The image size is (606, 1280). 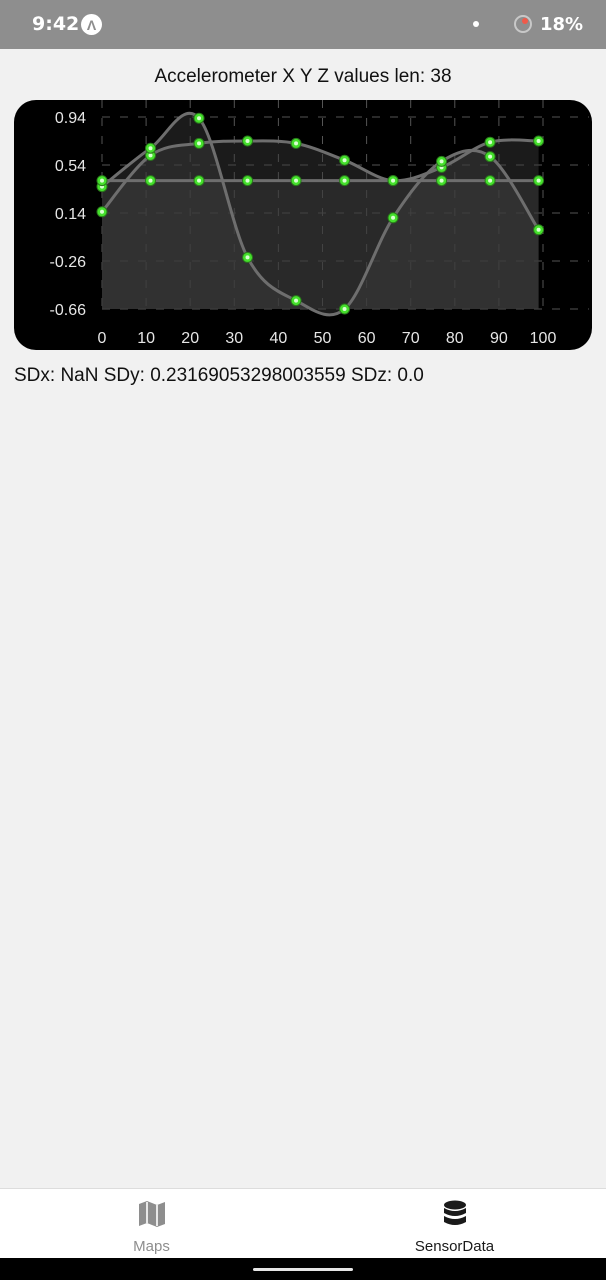 I want to click on y-tick-label: 0.14, so click(x=70, y=214).